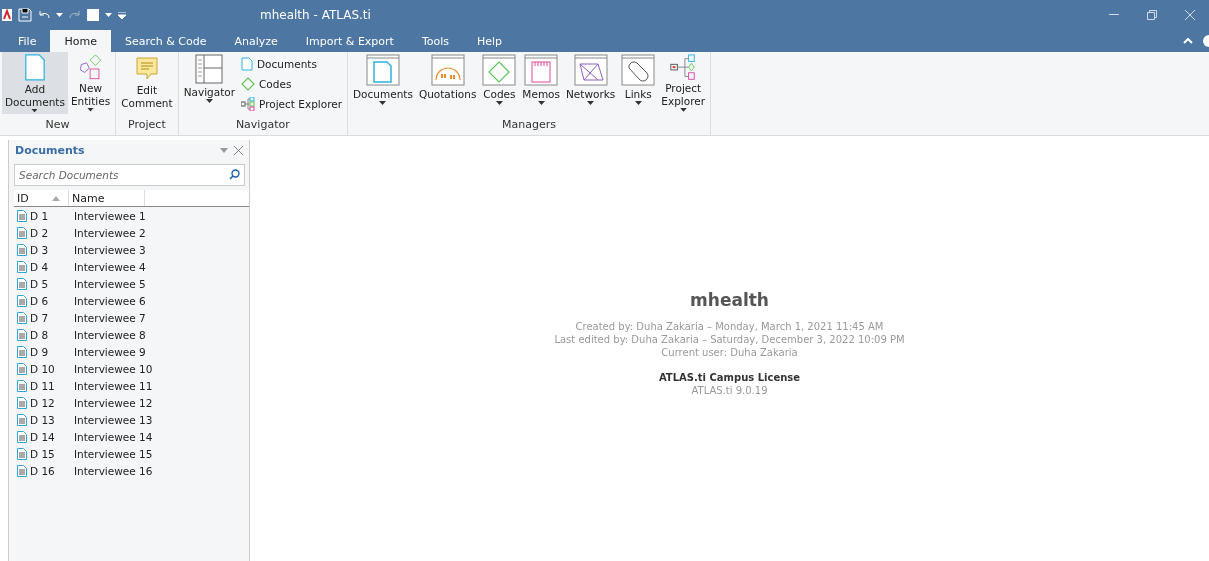 This screenshot has height=561, width=1209. What do you see at coordinates (490, 41) in the screenshot?
I see `ribbon-tab: Help` at bounding box center [490, 41].